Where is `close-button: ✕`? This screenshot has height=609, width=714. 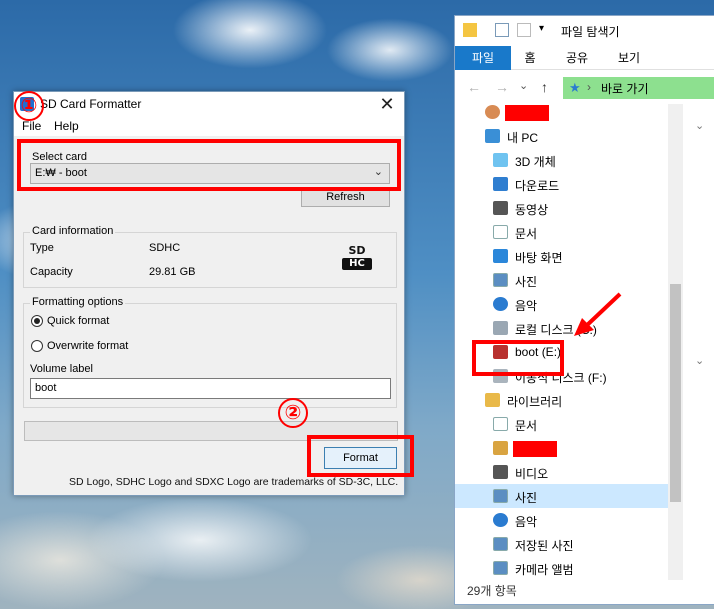 close-button: ✕ is located at coordinates (387, 104).